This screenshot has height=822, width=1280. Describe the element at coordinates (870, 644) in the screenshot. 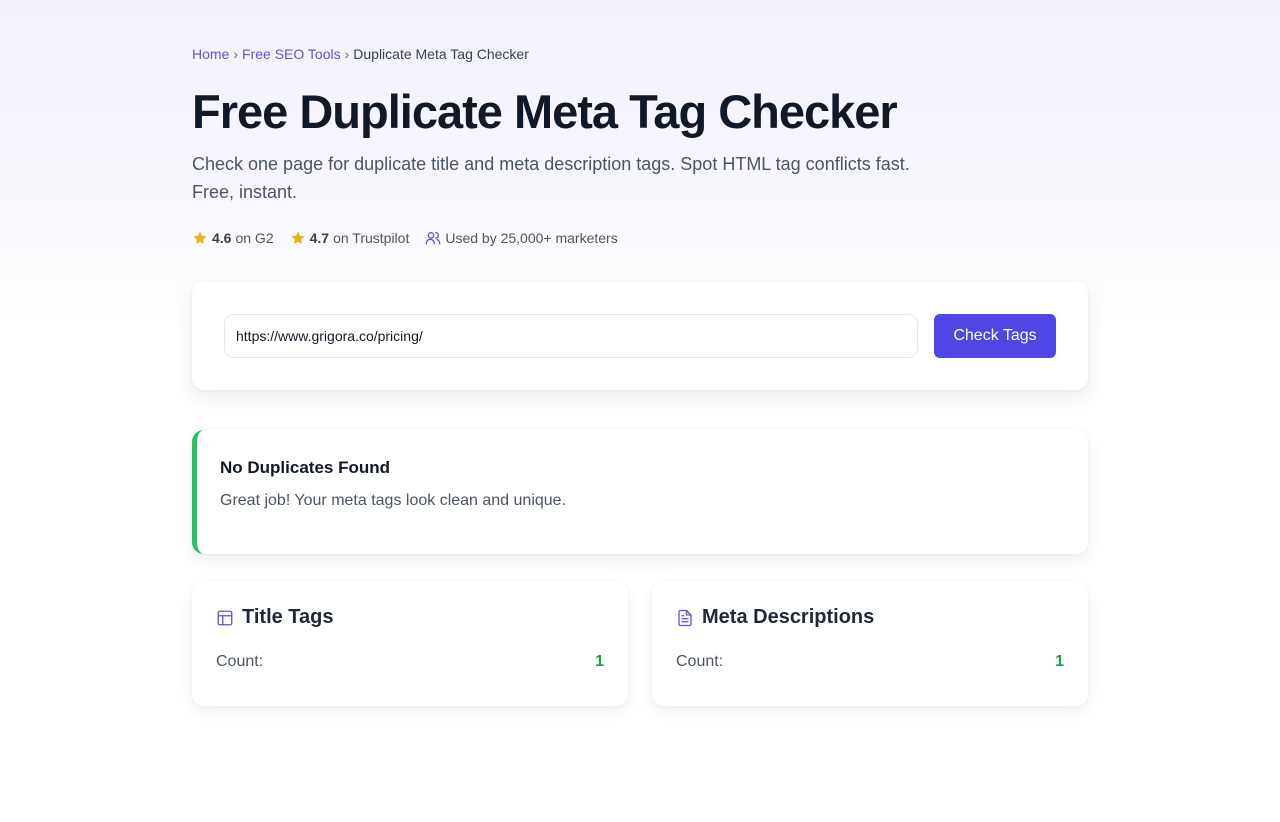

I see `meta-descriptions-card: Meta Descriptions Count: 1` at that location.